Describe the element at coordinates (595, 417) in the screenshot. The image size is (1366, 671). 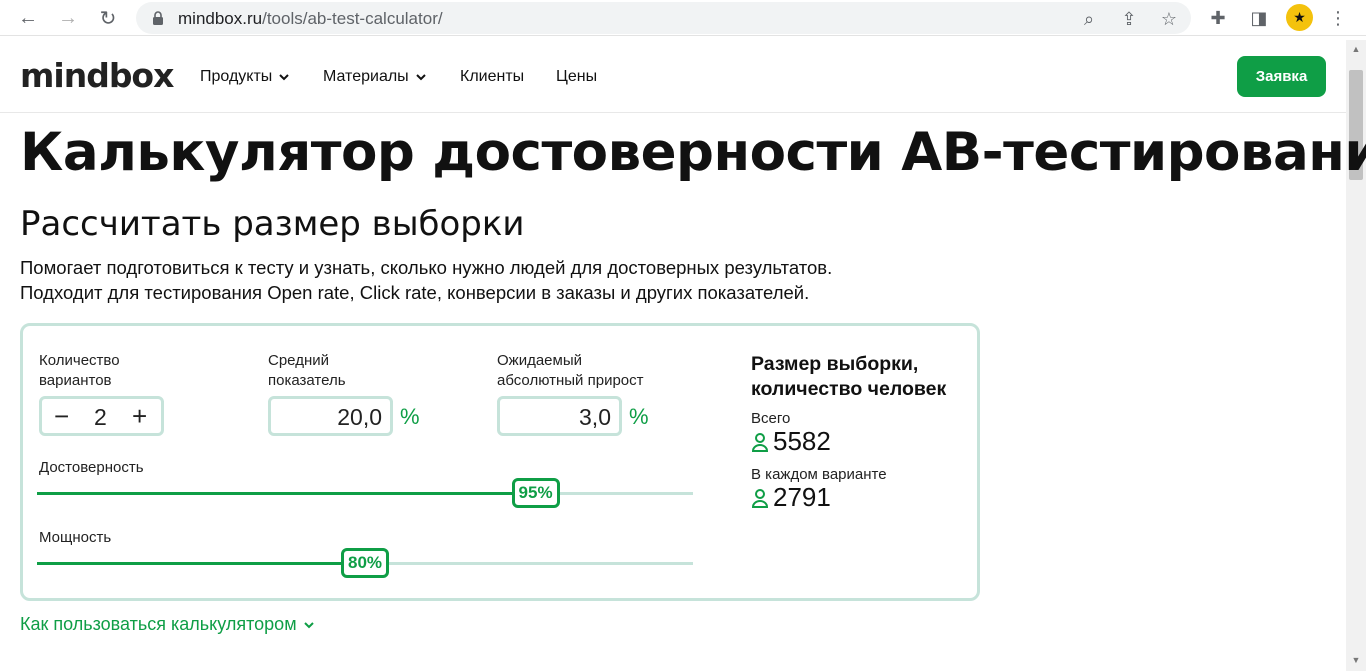
I see `growth-value: 3,0` at that location.